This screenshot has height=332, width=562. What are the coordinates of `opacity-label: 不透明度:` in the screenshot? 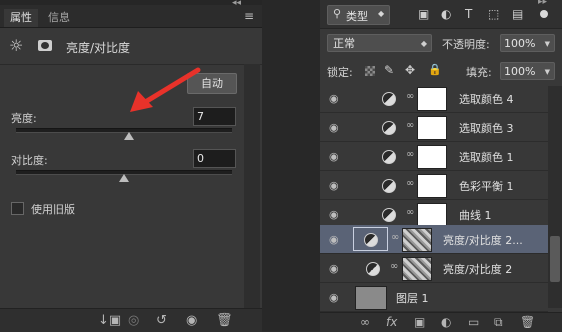 It's located at (466, 44).